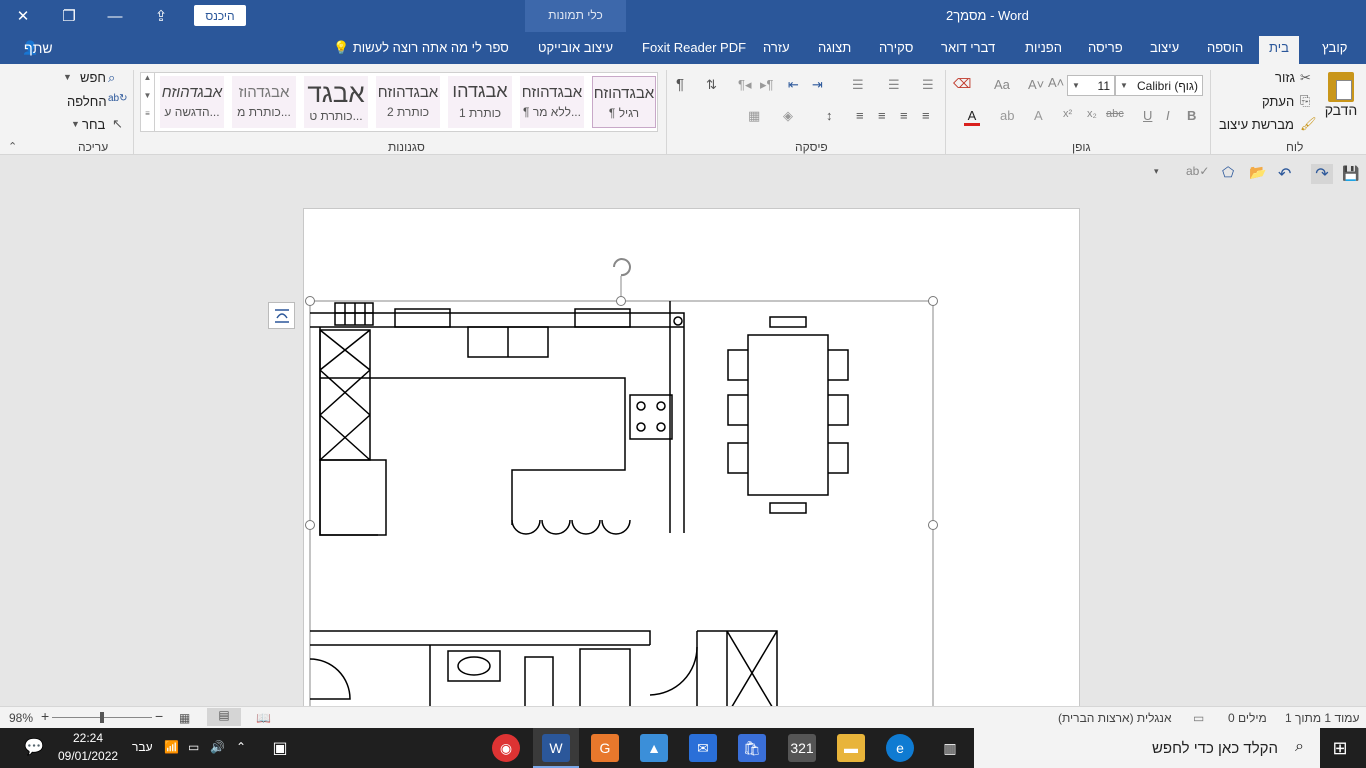 The width and height of the screenshot is (1366, 768). What do you see at coordinates (851, 748) in the screenshot?
I see `file-explorer-icon: ▬` at bounding box center [851, 748].